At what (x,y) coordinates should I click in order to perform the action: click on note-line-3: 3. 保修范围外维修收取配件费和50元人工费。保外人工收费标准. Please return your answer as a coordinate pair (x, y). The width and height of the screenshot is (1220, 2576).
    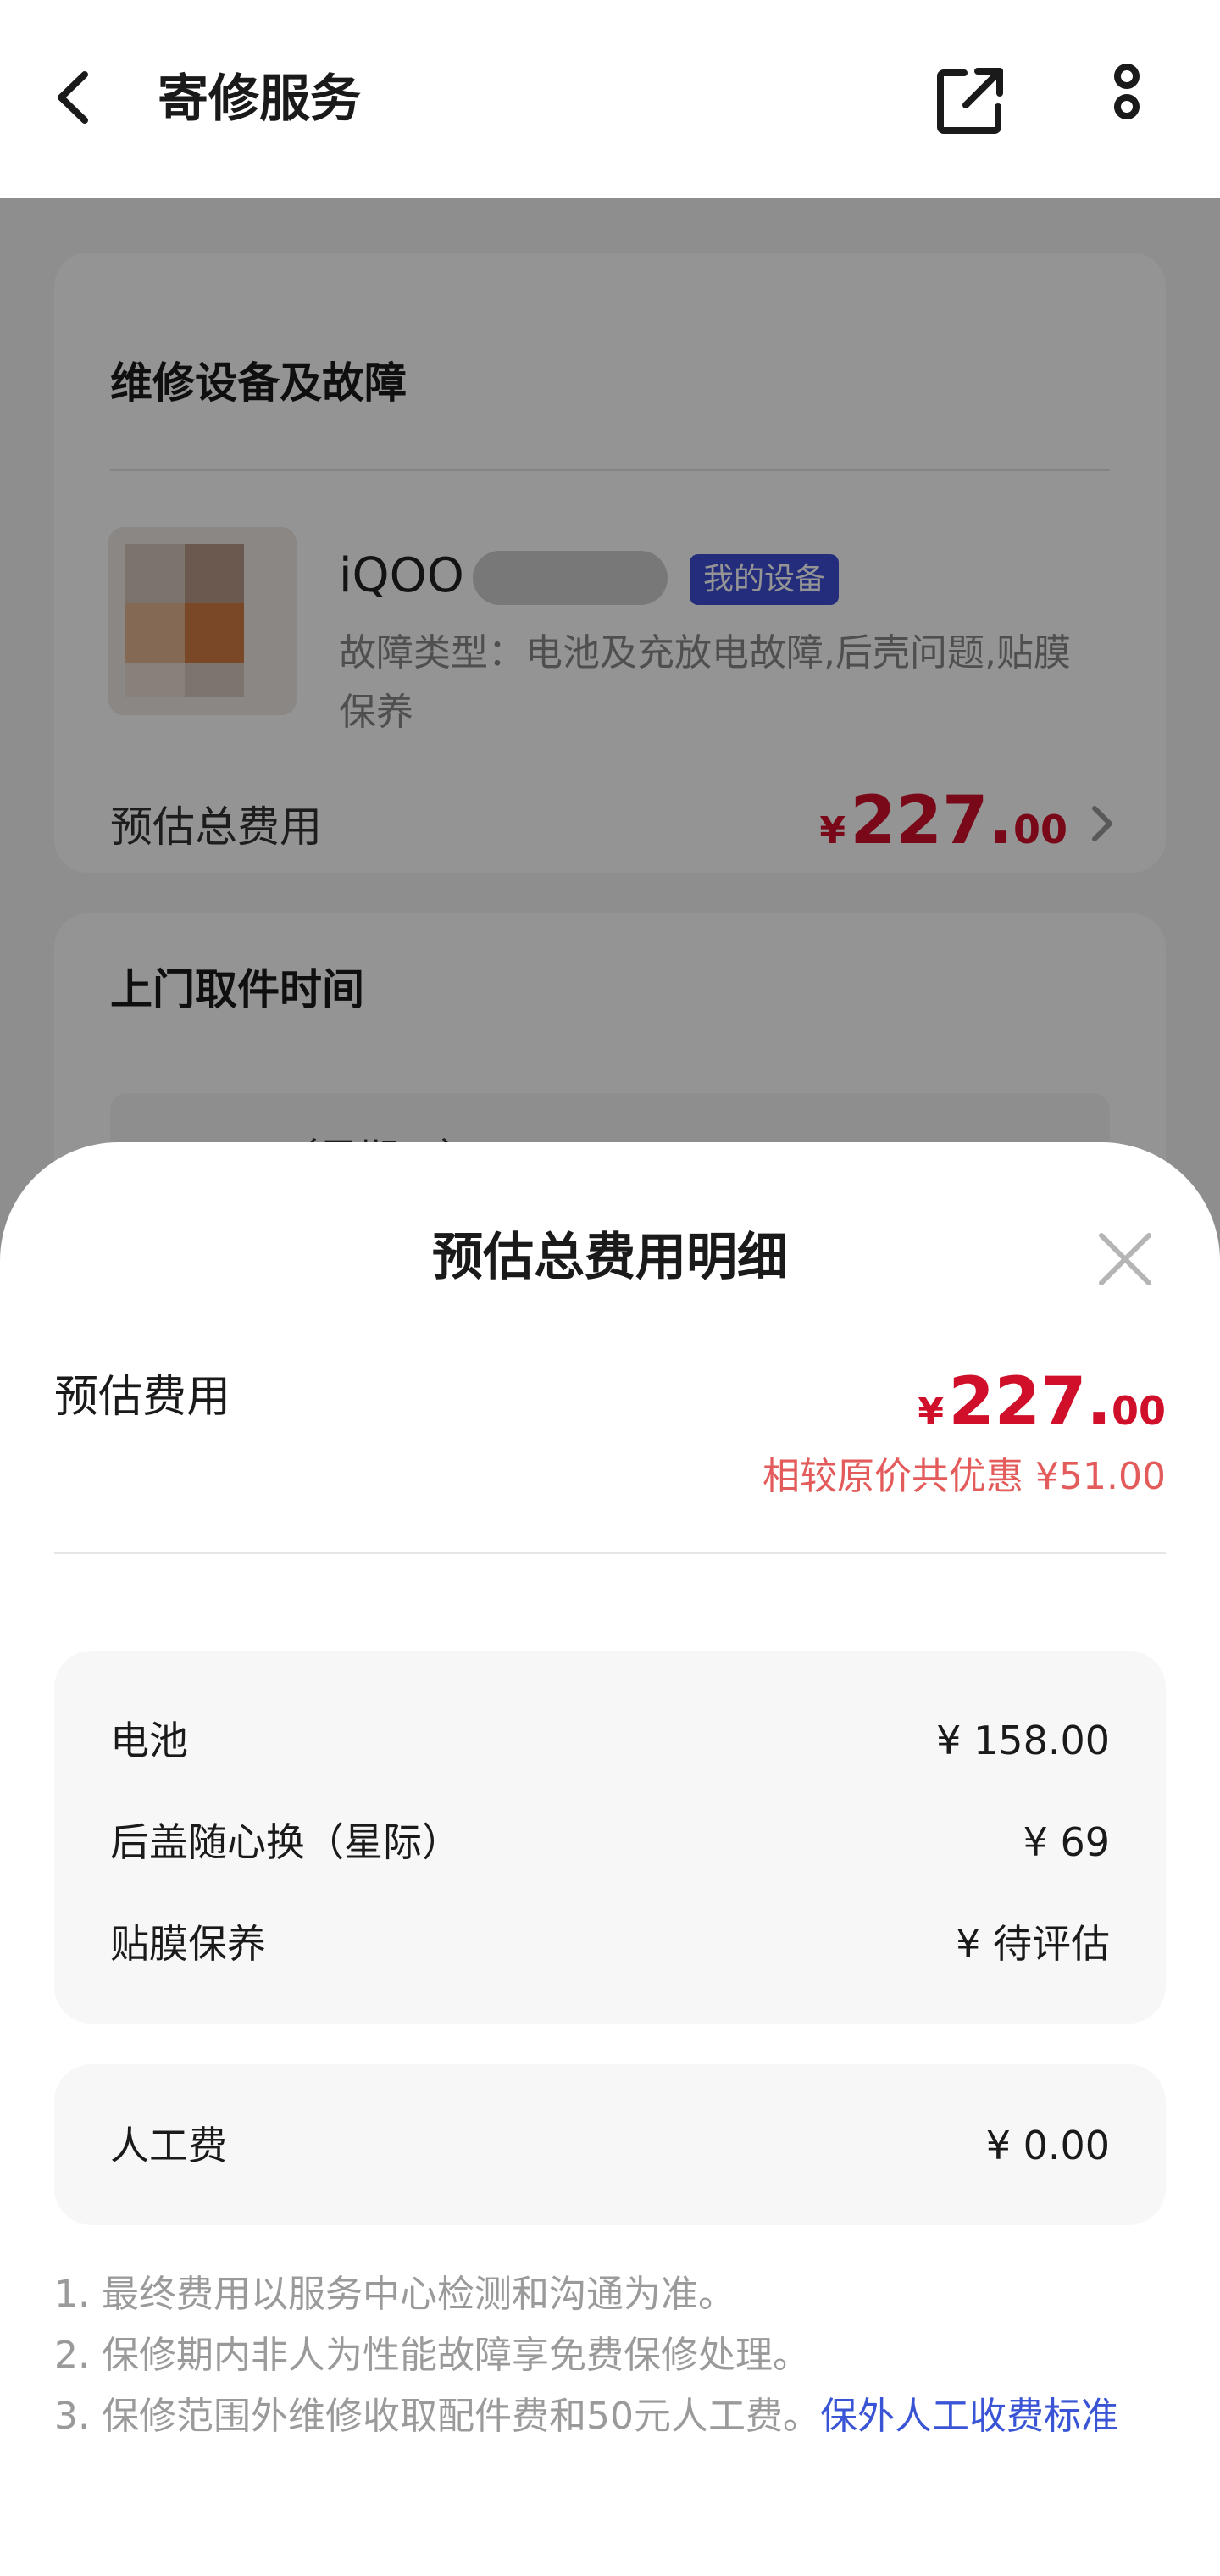
    Looking at the image, I should click on (610, 2416).